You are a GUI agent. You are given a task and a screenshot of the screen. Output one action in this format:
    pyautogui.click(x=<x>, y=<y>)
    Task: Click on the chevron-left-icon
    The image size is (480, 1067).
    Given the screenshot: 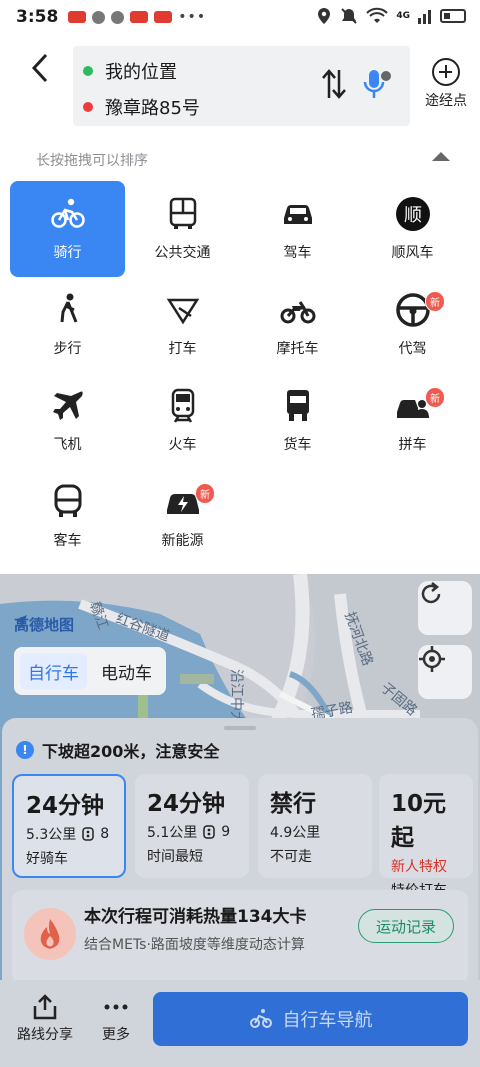 What is the action you would take?
    pyautogui.click(x=39, y=68)
    